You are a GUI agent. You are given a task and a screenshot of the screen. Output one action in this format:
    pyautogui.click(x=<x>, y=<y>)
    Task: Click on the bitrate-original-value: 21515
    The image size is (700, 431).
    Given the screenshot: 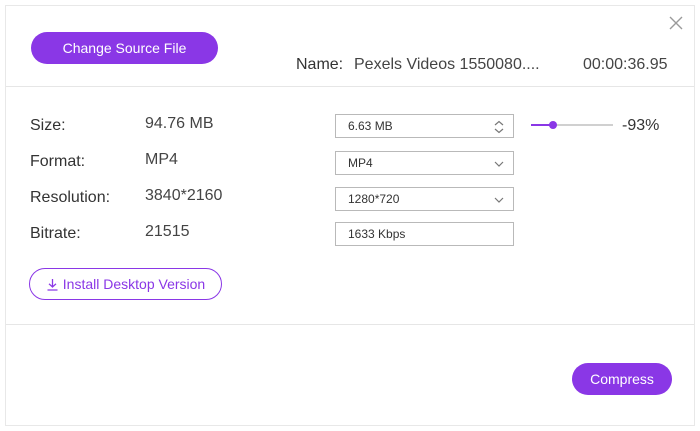 What is the action you would take?
    pyautogui.click(x=167, y=231)
    